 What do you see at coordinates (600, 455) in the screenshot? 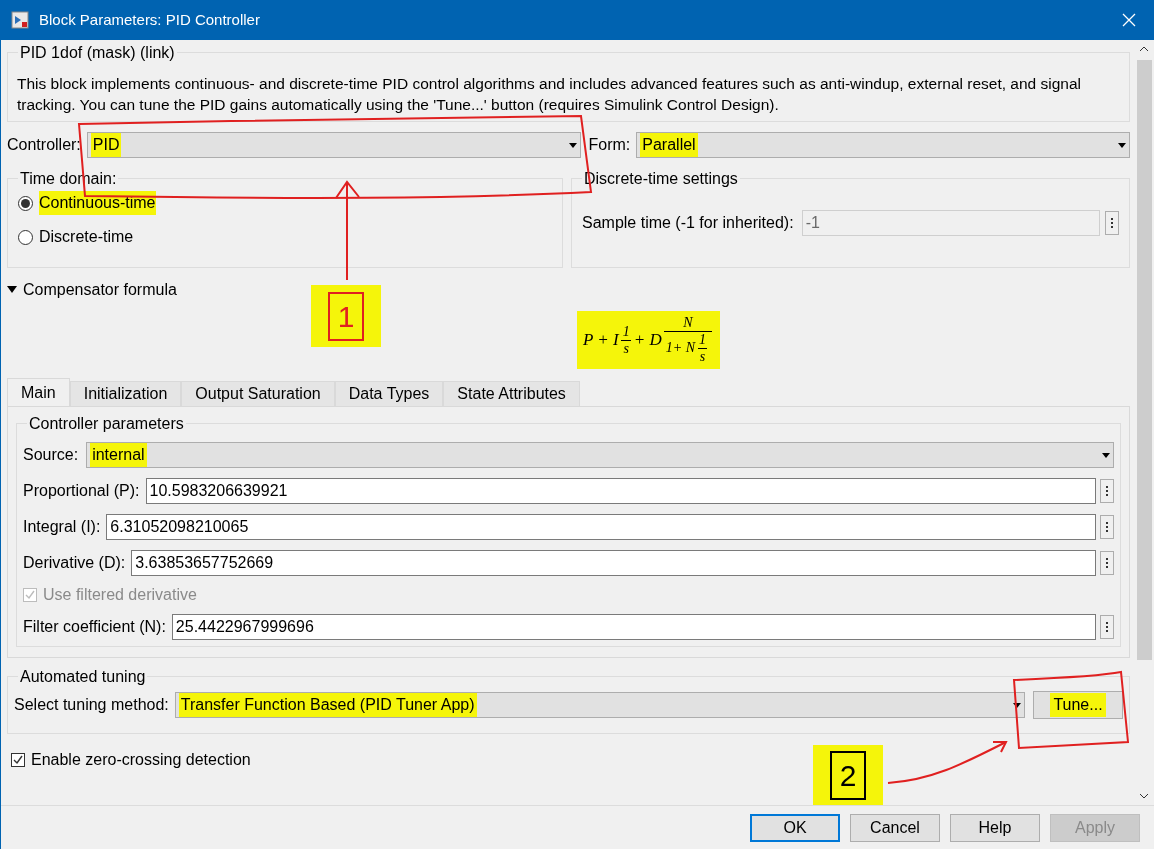
I see `source-dropdown: internal` at bounding box center [600, 455].